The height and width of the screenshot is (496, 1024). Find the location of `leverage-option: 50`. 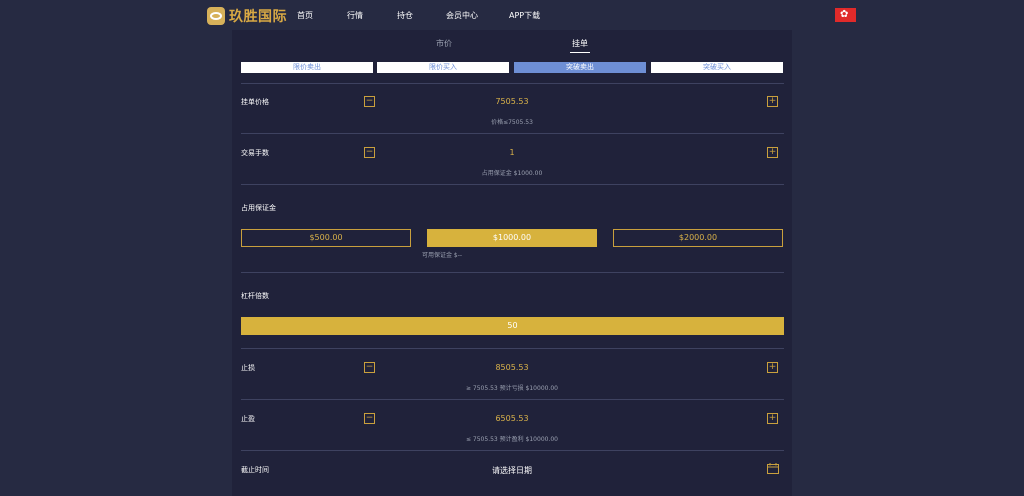

leverage-option: 50 is located at coordinates (512, 326).